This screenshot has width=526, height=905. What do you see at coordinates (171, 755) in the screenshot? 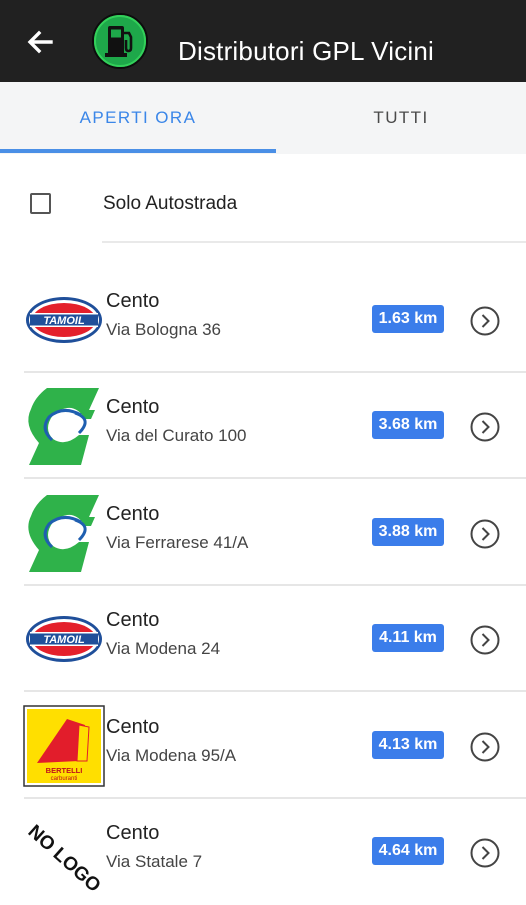
I see `station-address: Via Modena 95/A` at bounding box center [171, 755].